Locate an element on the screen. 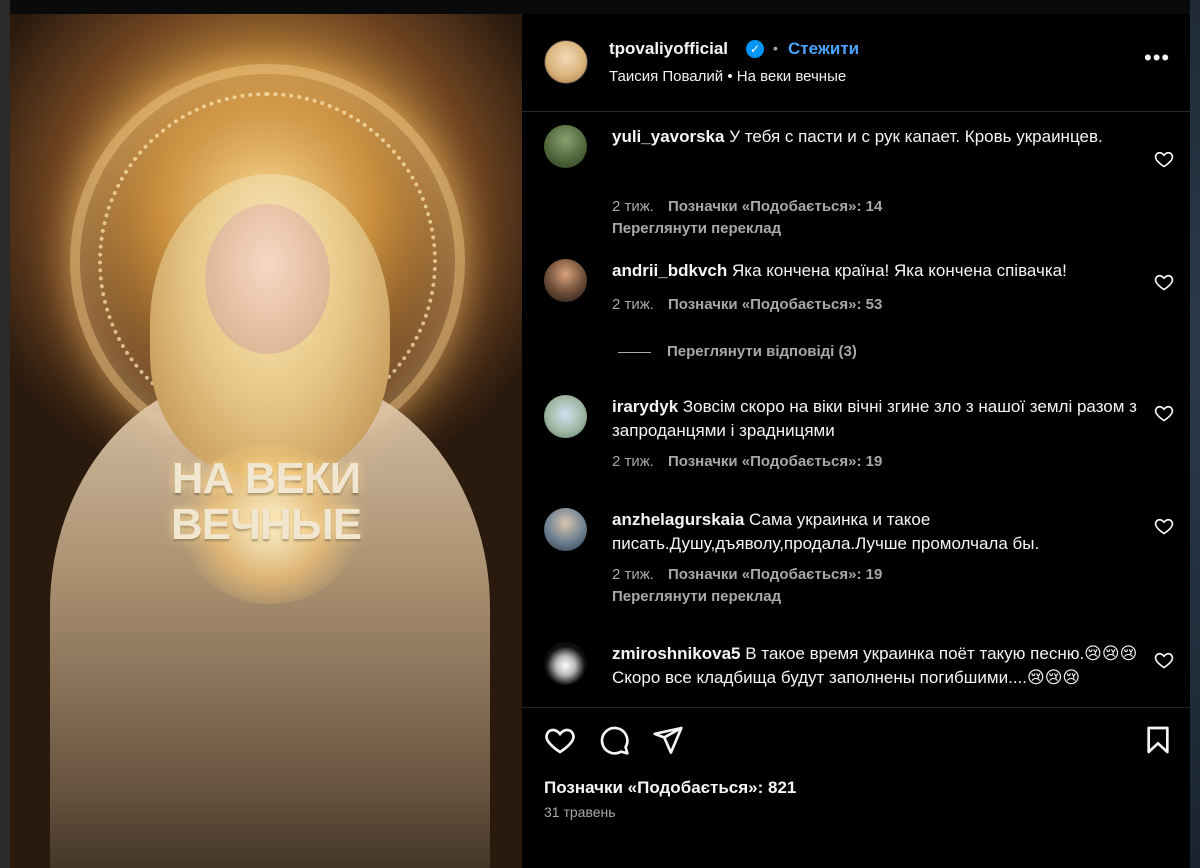 The image size is (1200, 868). comment-likes: Позначки «Подобається»: 14 is located at coordinates (775, 206).